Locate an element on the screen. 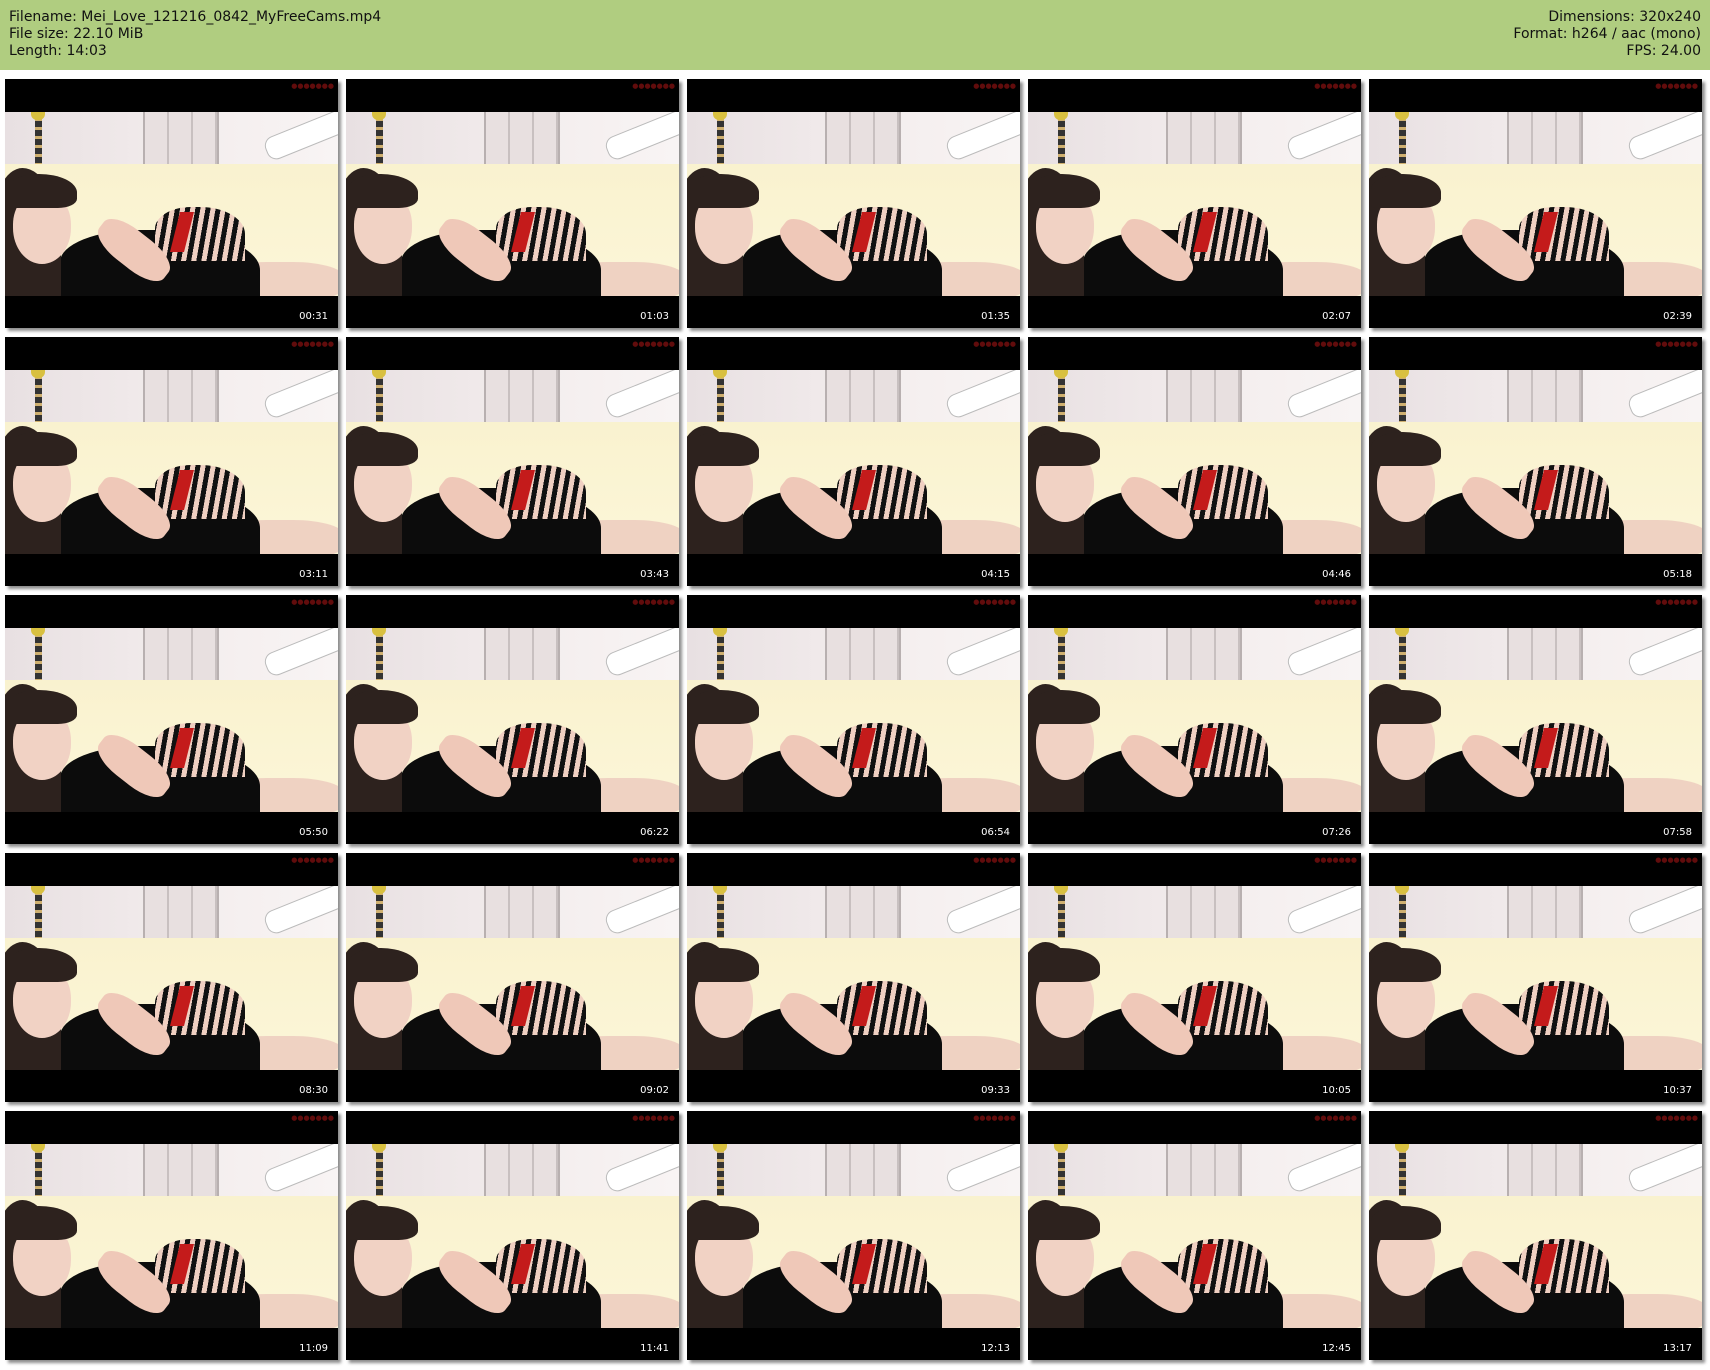 The width and height of the screenshot is (1710, 1370). video-thumbnail: ●●●●●●● 11:09 is located at coordinates (171, 1235).